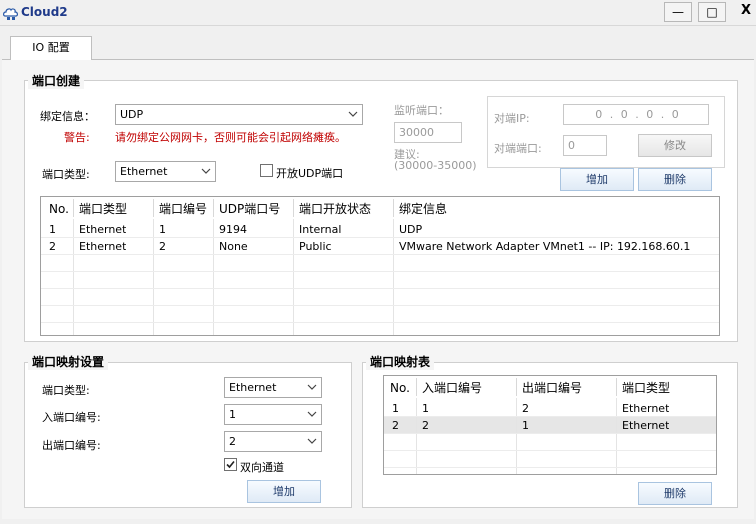 This screenshot has height=524, width=756. Describe the element at coordinates (335, 209) in the screenshot. I see `column-header: 端口开放状态` at that location.